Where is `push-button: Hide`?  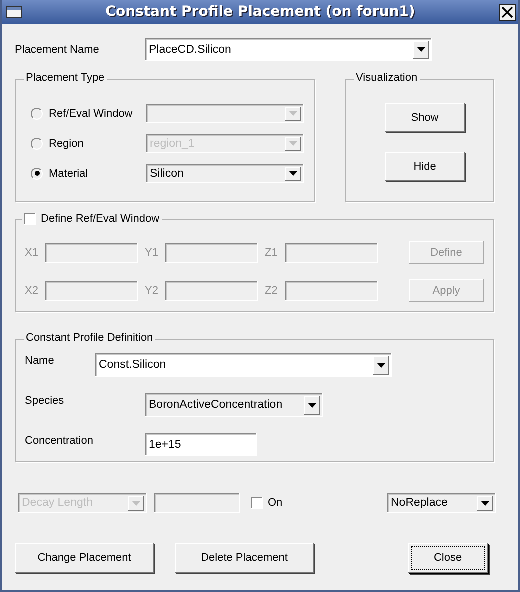
push-button: Hide is located at coordinates (425, 166).